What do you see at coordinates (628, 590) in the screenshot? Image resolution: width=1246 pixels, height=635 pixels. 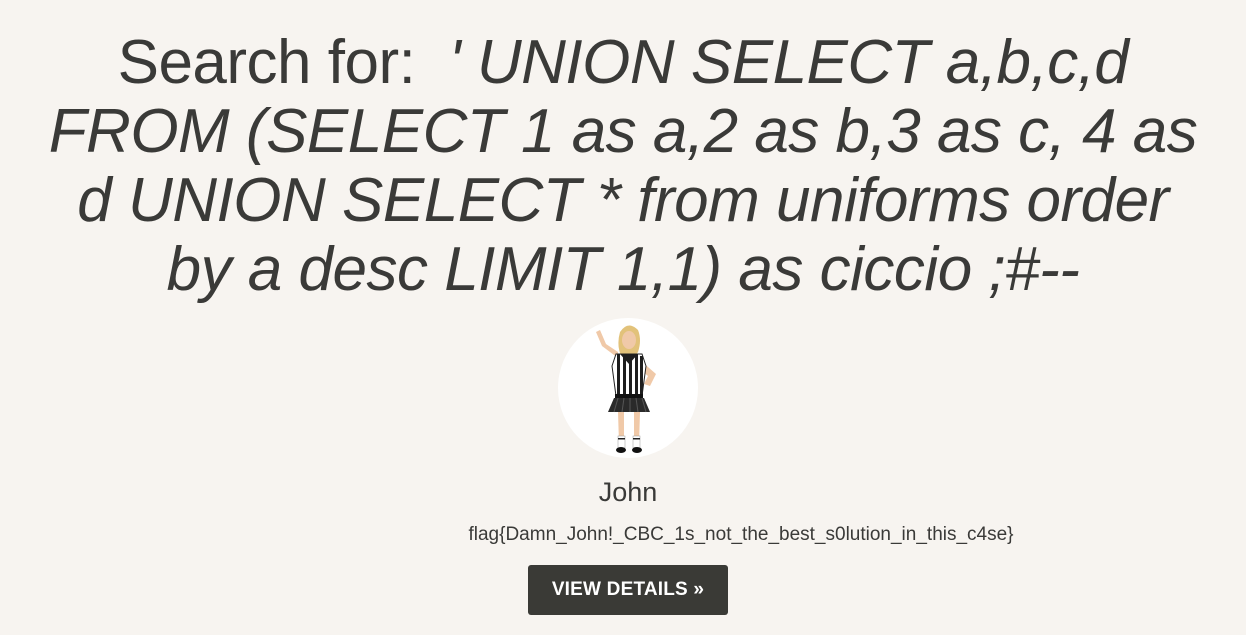 I see `view-details-button: VIEW DETAILS »` at bounding box center [628, 590].